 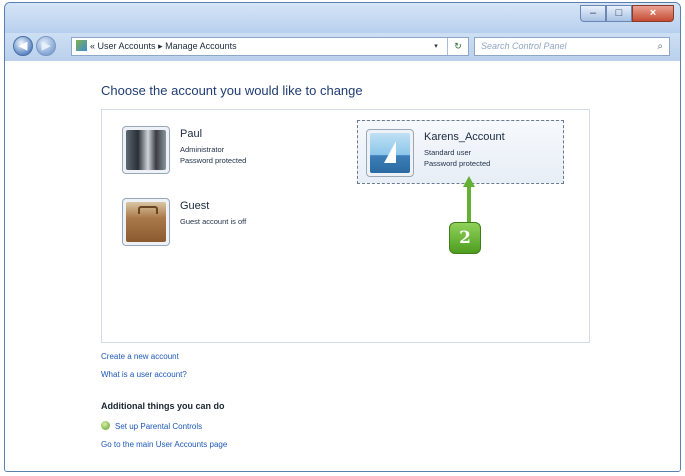 What do you see at coordinates (464, 137) in the screenshot?
I see `account-name: Karens_Account` at bounding box center [464, 137].